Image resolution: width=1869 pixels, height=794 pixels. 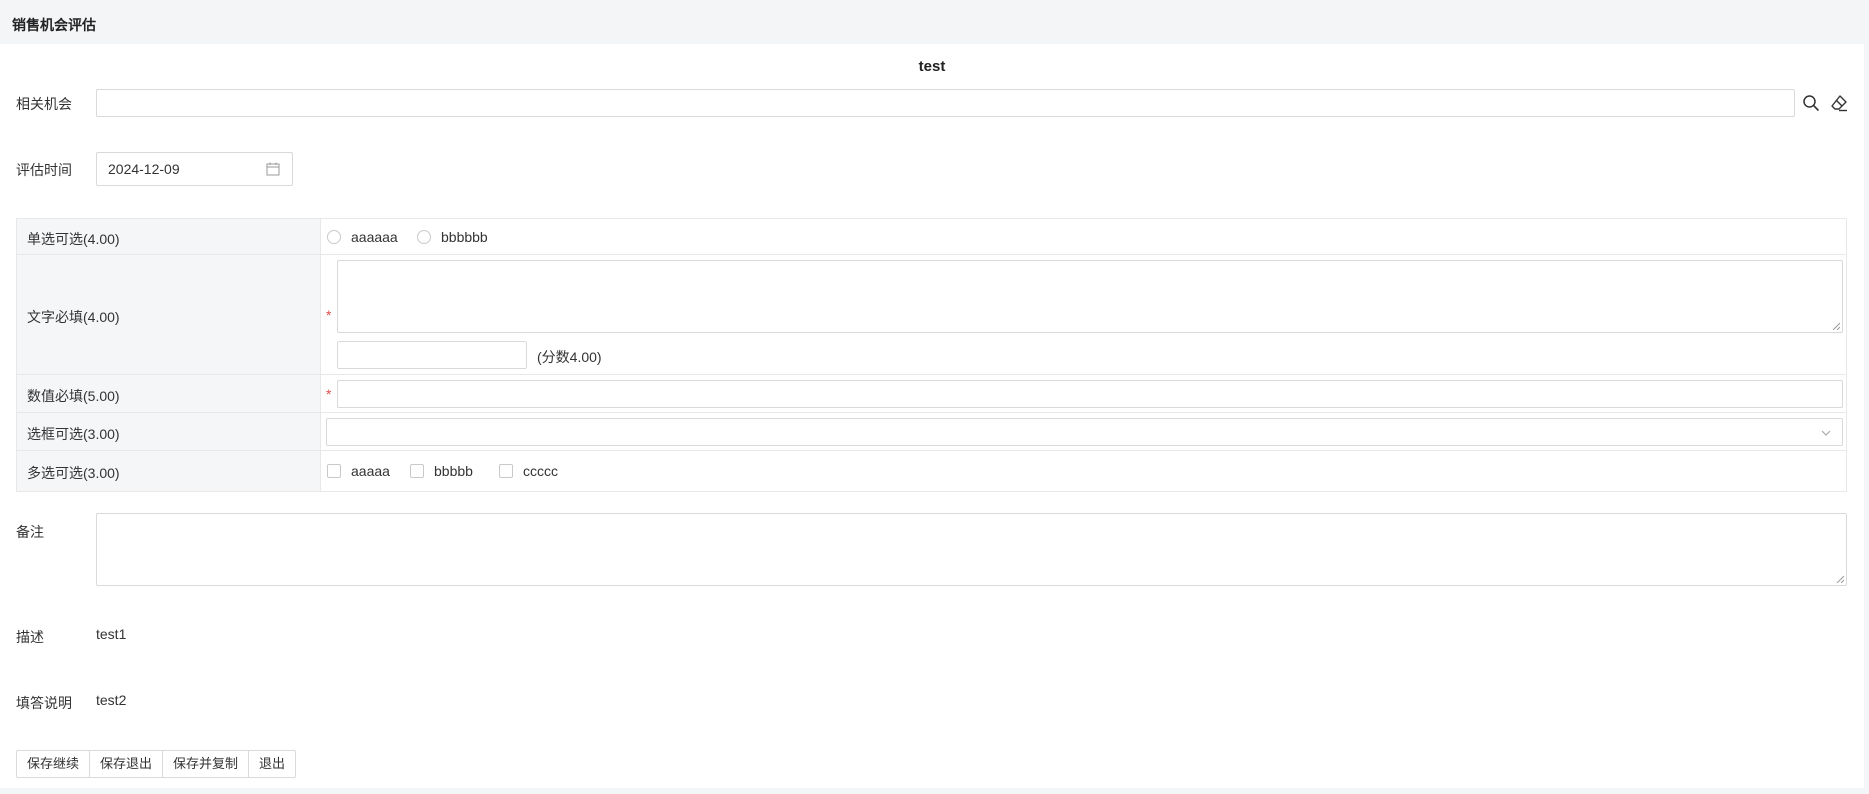 I want to click on question-label-cell: 选框可选(3.00), so click(x=169, y=431).